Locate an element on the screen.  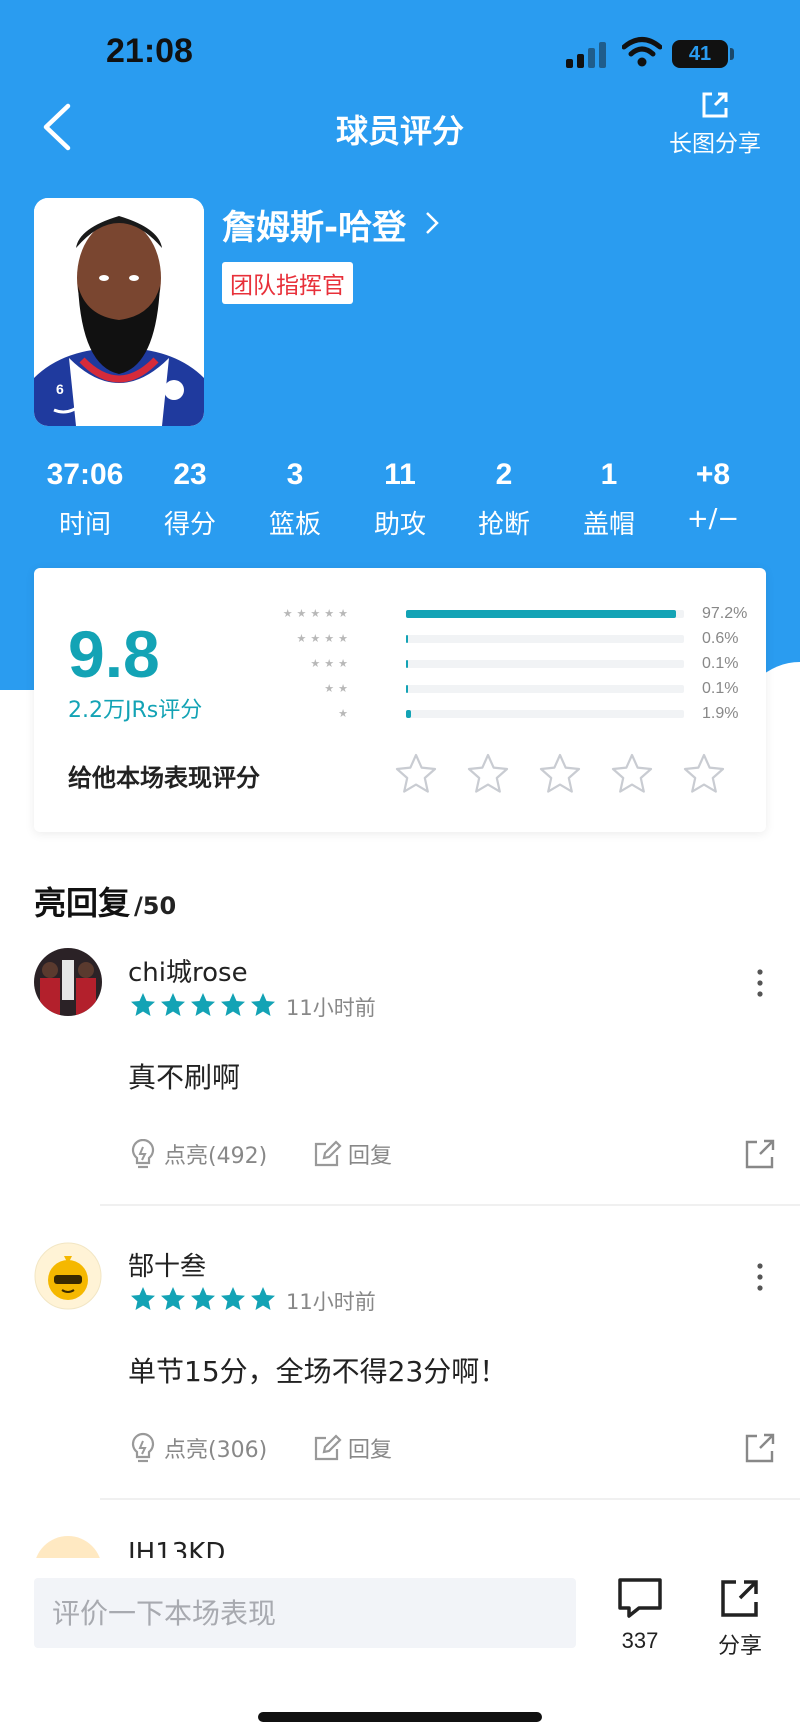
rating-distribution-row: ★★★★★ 97.2% is located at coordinates (511, 614).